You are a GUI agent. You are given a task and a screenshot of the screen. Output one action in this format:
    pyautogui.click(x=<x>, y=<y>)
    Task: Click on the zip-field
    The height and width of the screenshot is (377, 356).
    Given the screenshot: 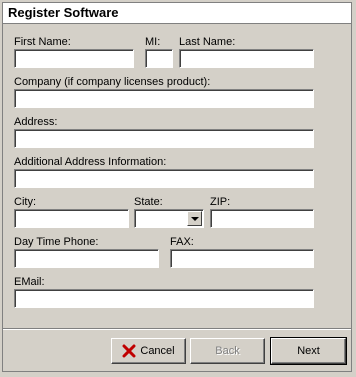 What is the action you would take?
    pyautogui.click(x=262, y=218)
    